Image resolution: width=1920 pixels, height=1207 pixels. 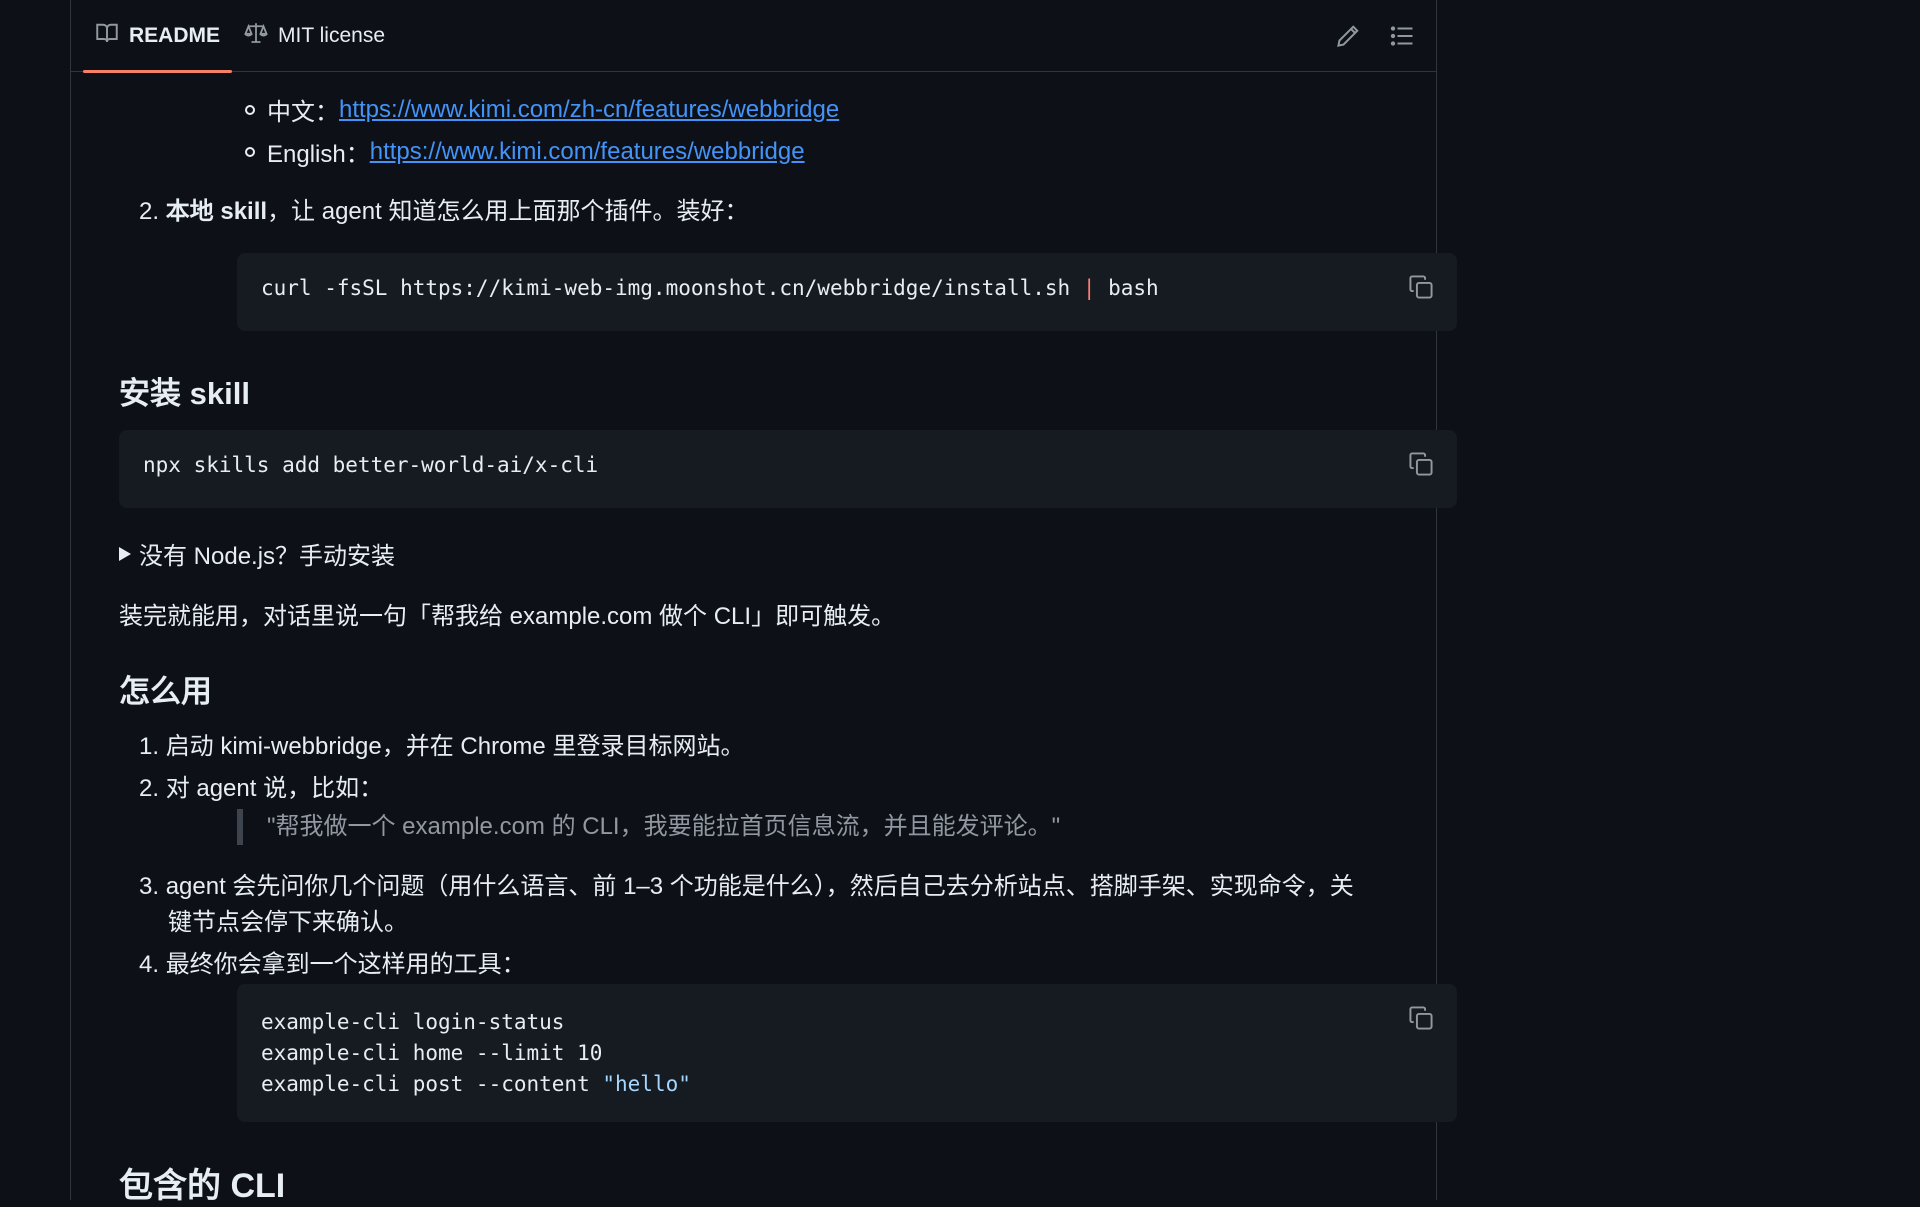 What do you see at coordinates (331, 35) in the screenshot?
I see `tab-license-label: MIT license` at bounding box center [331, 35].